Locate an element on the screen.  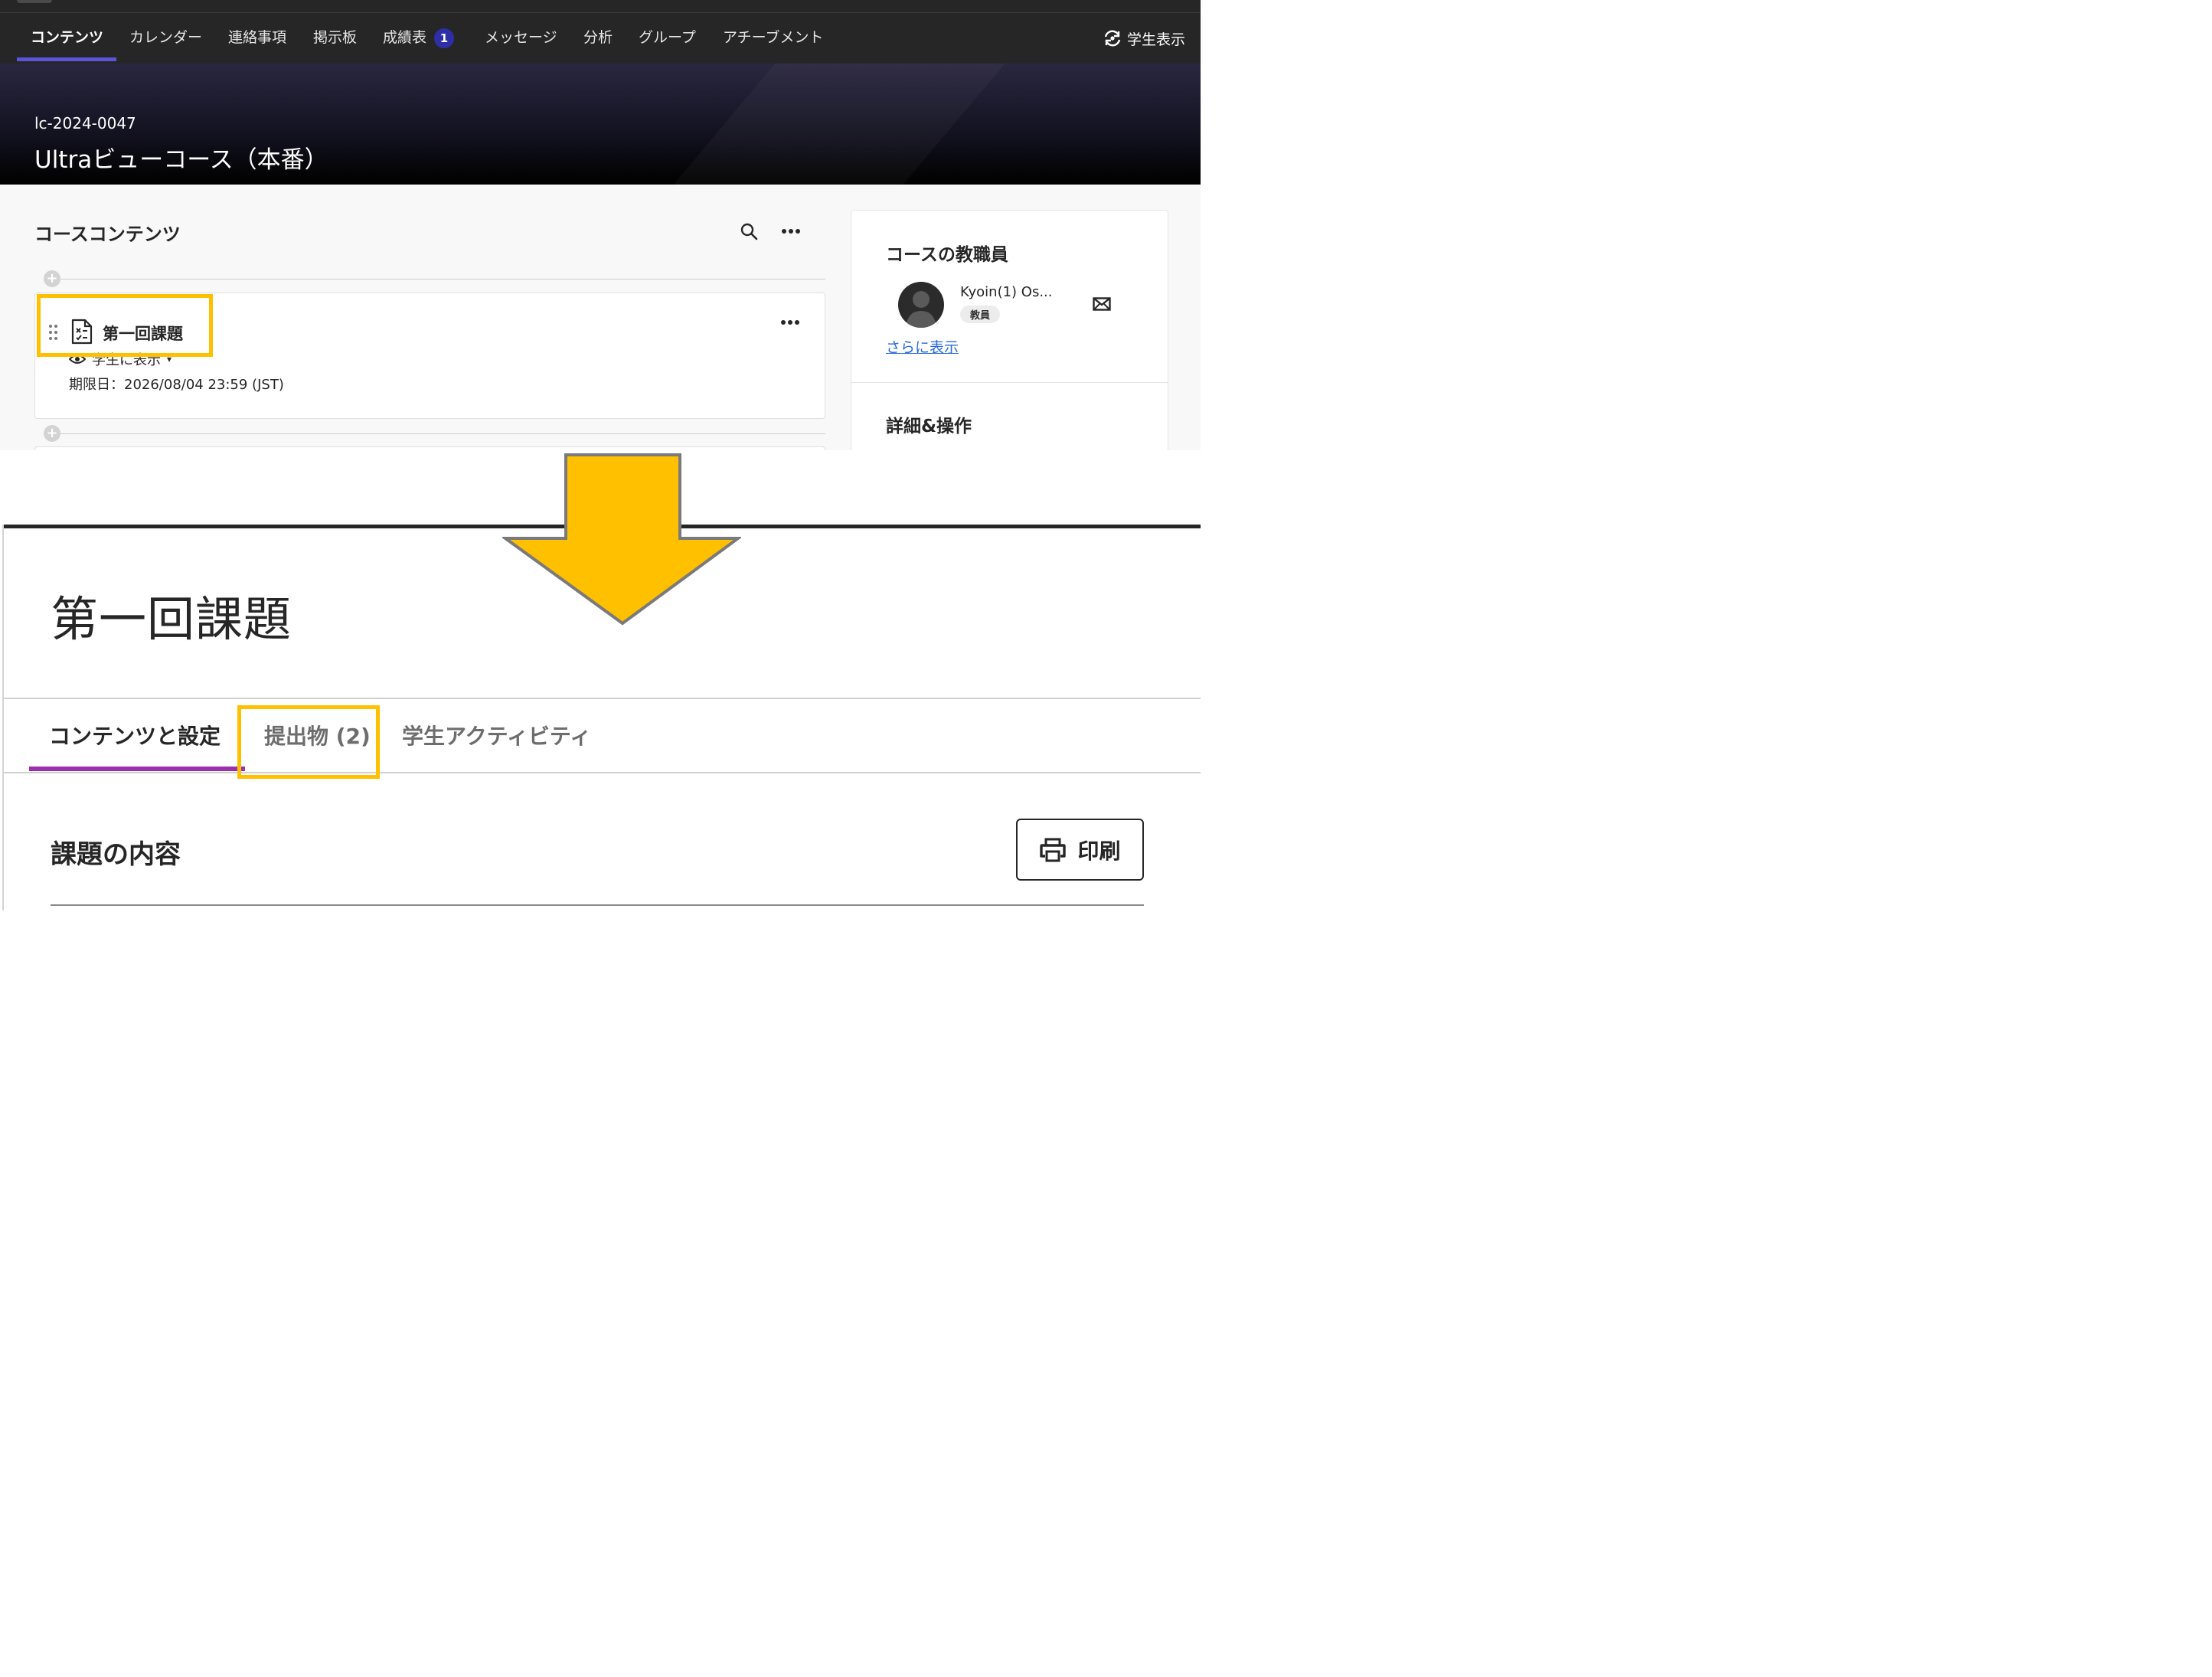
content-more-button is located at coordinates (791, 231).